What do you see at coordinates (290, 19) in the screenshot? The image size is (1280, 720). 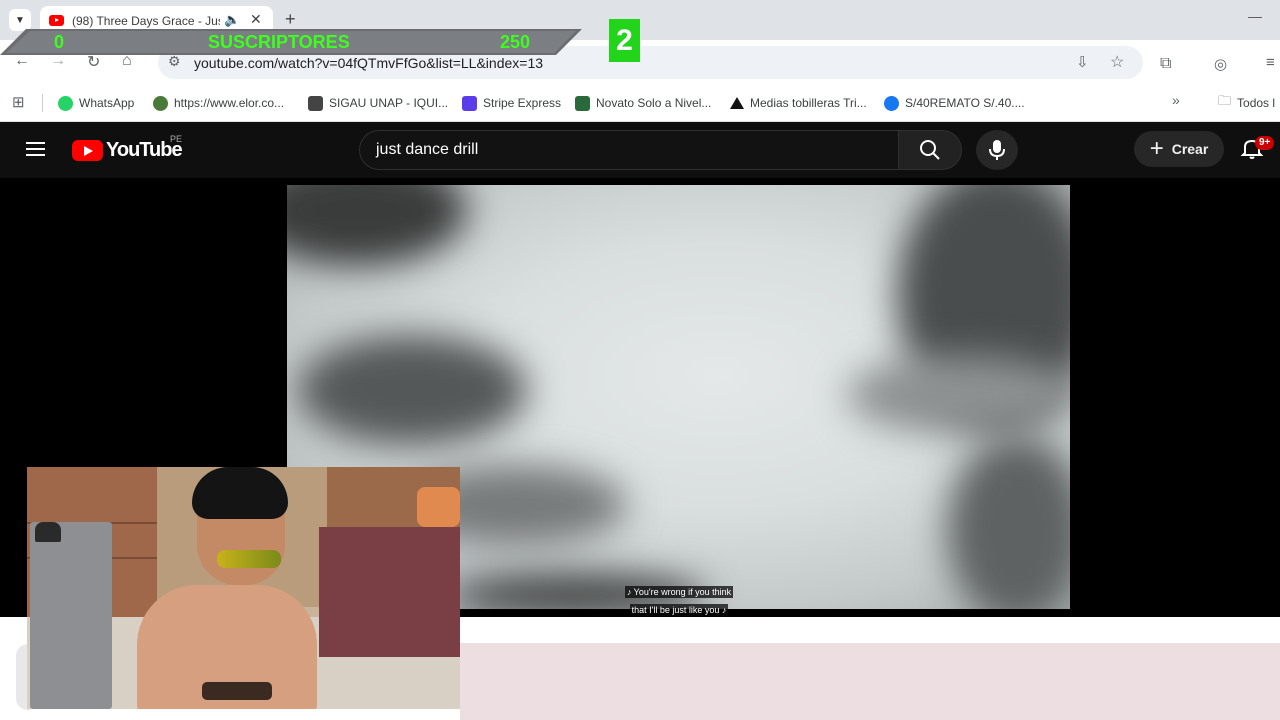 I see `new-tab-button: +` at bounding box center [290, 19].